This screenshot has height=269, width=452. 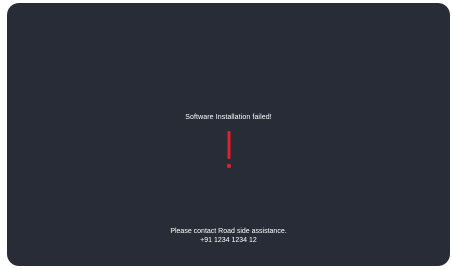 I want to click on error-title: Software Installation failed!, so click(x=228, y=117).